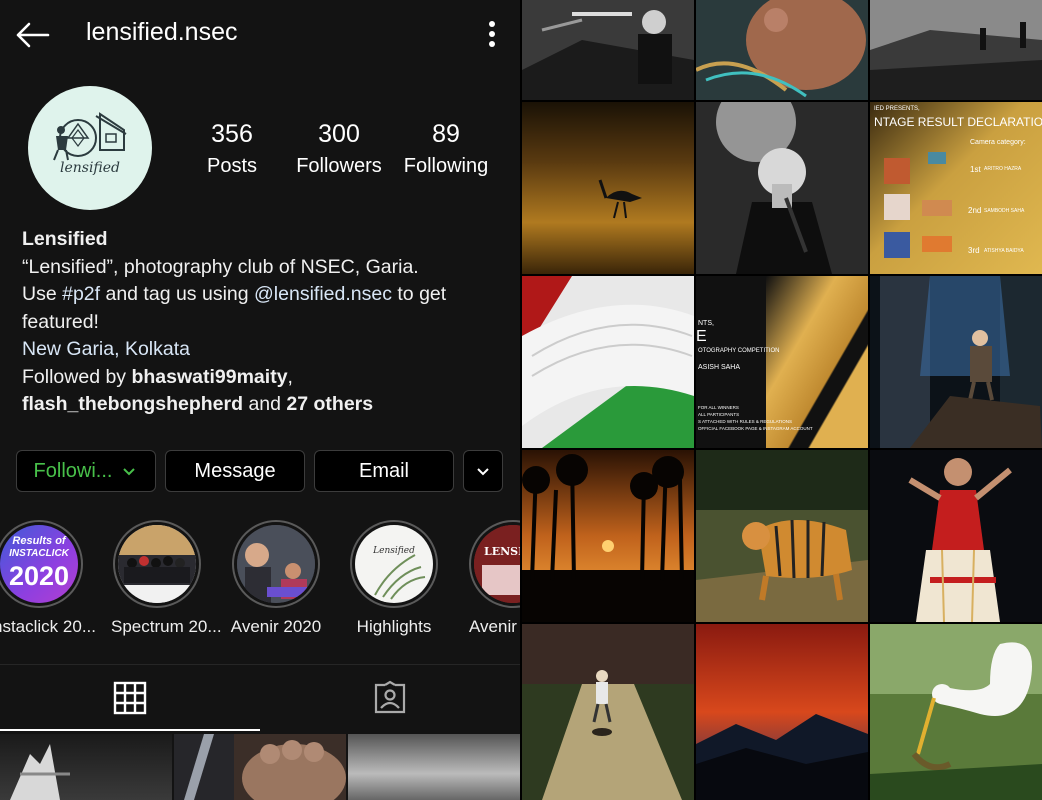  What do you see at coordinates (719, 367) in the screenshot?
I see `comp-text: ASISH SAHA` at bounding box center [719, 367].